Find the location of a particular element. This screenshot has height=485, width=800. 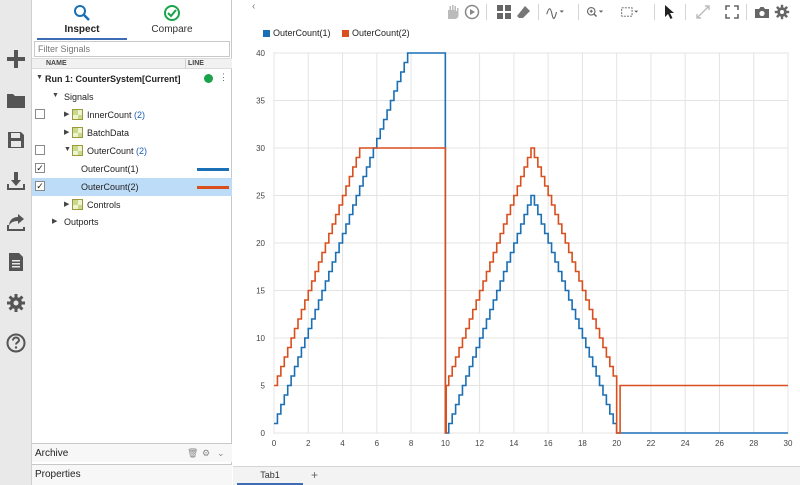

properties-title: Properties is located at coordinates (58, 474).